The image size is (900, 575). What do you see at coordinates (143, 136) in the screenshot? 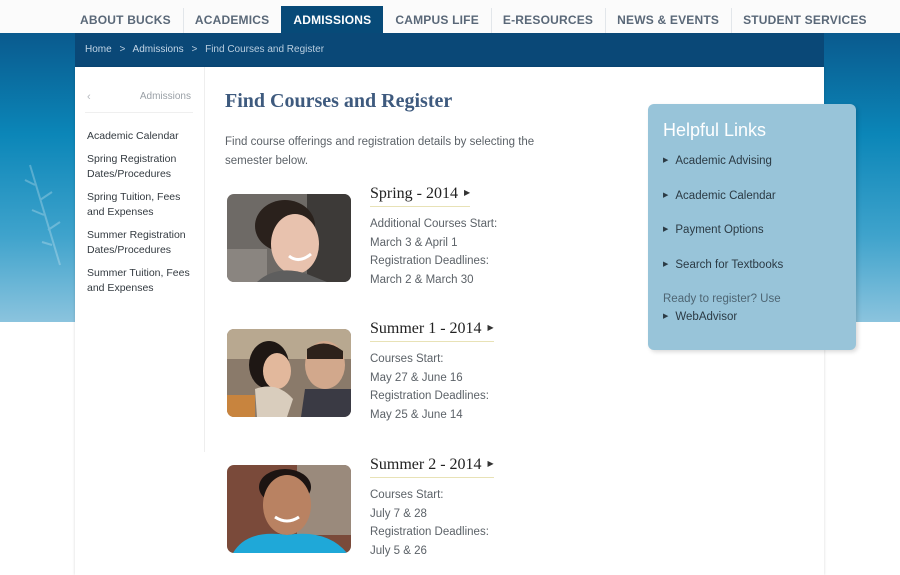
I see `sidebar-item-academic-calendar: Academic Calendar` at bounding box center [143, 136].